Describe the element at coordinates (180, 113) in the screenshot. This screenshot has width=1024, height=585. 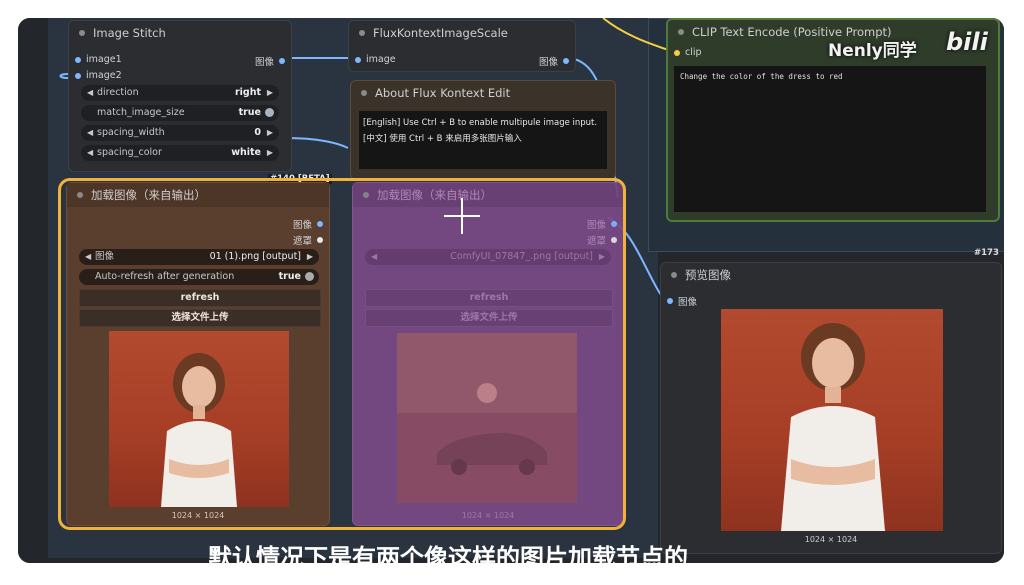
I see `match-image-size-toggle: match_image_size true` at that location.